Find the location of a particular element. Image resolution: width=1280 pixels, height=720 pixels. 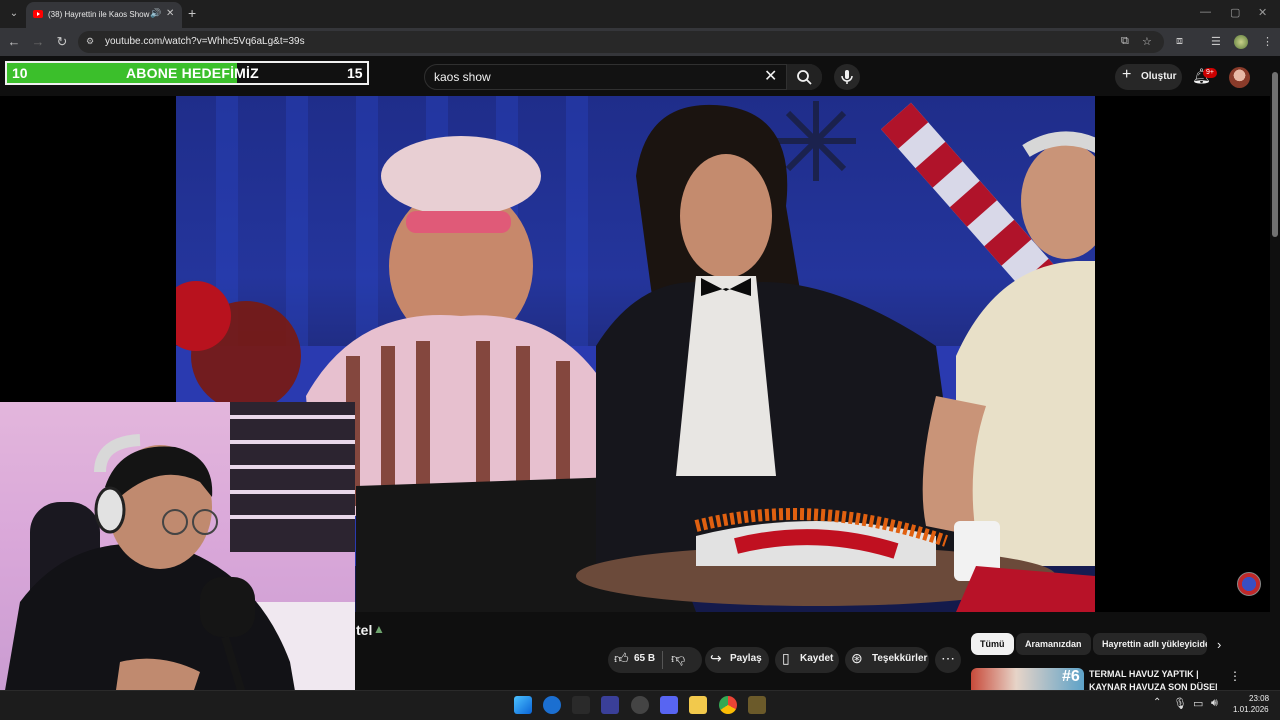

plus-icon: + is located at coordinates (1127, 74).